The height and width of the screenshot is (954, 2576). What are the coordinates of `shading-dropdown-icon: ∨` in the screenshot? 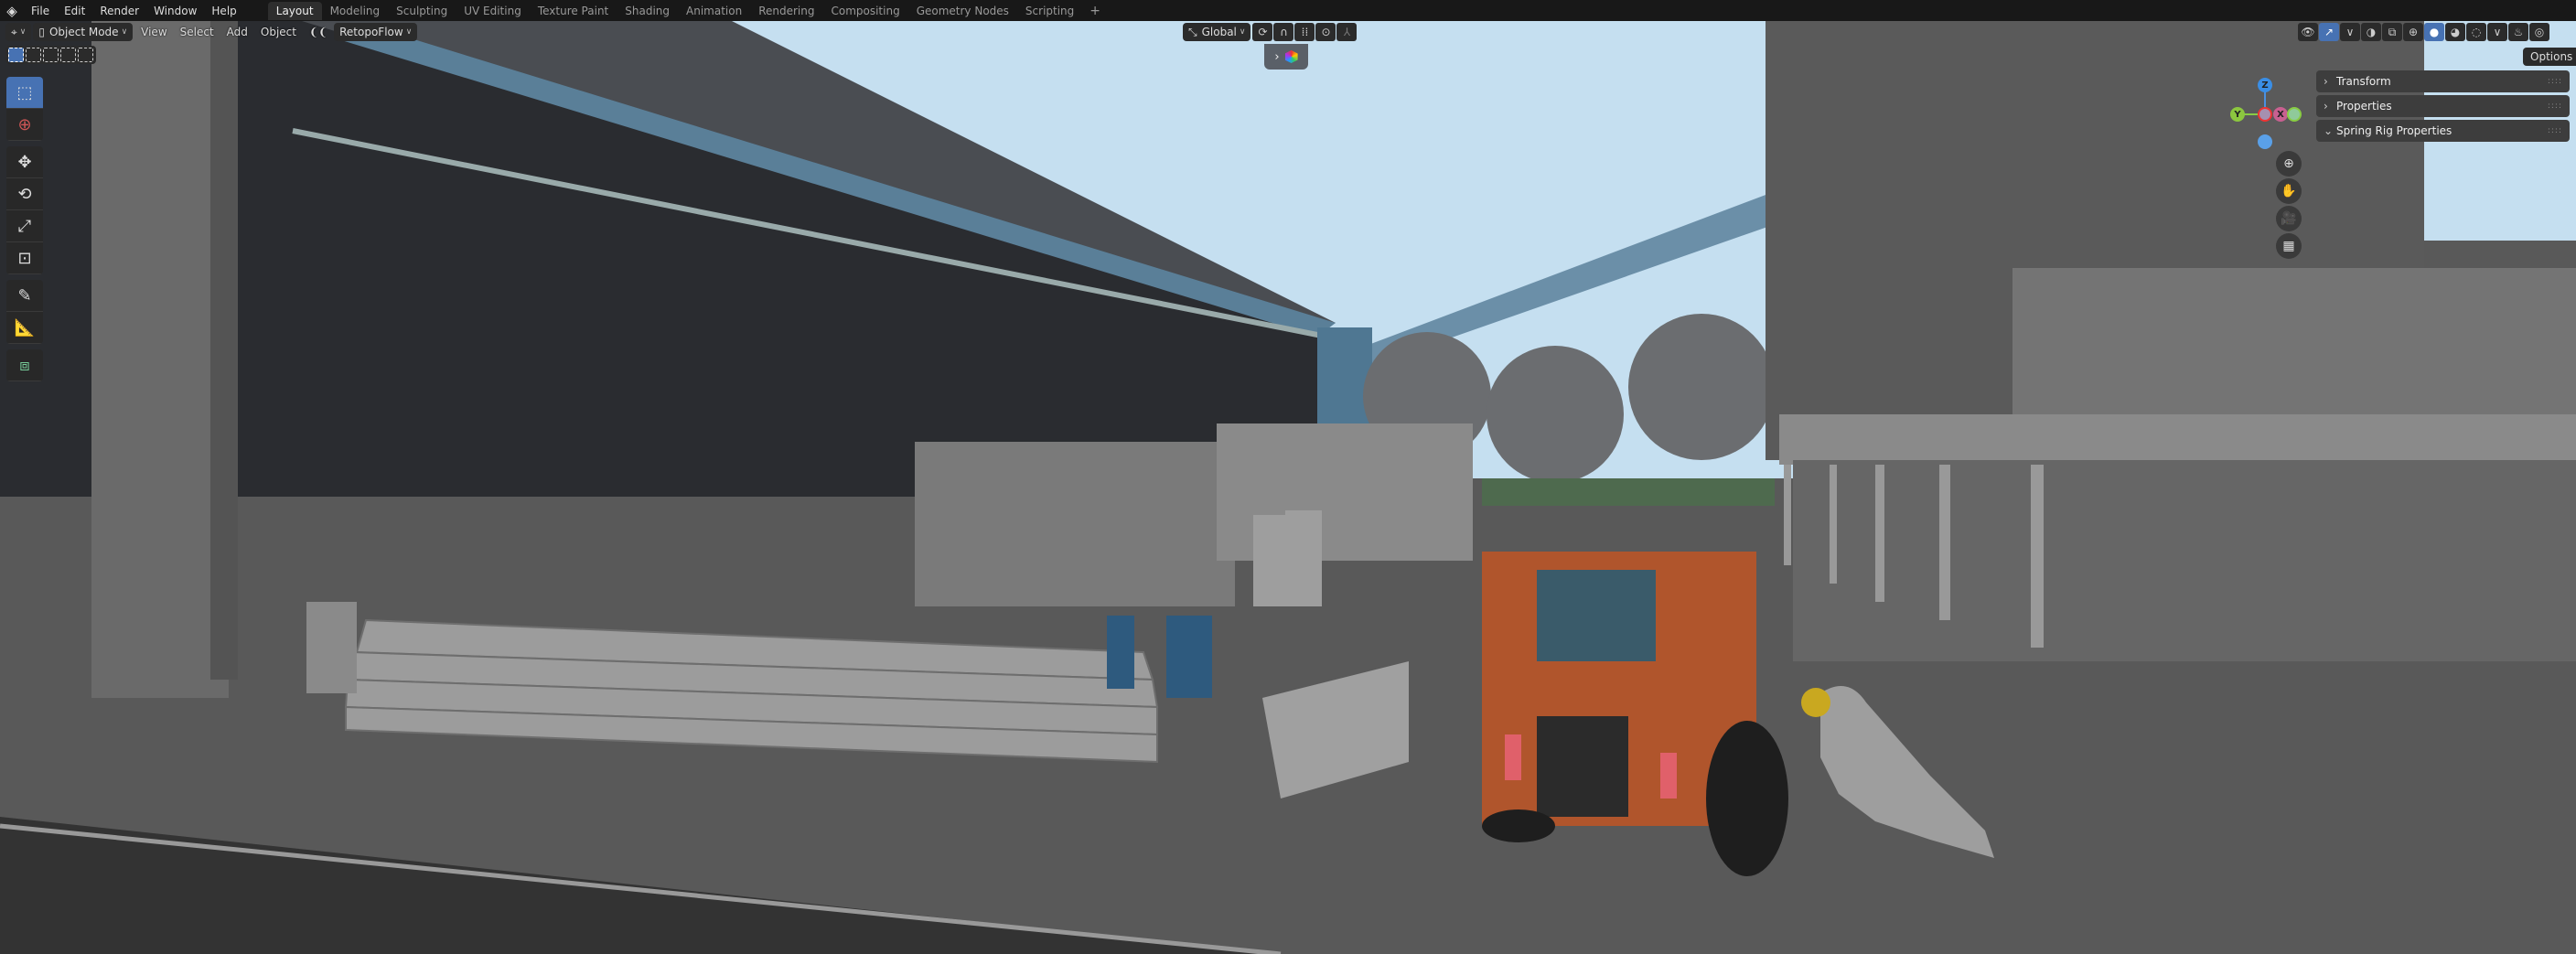 It's located at (2497, 32).